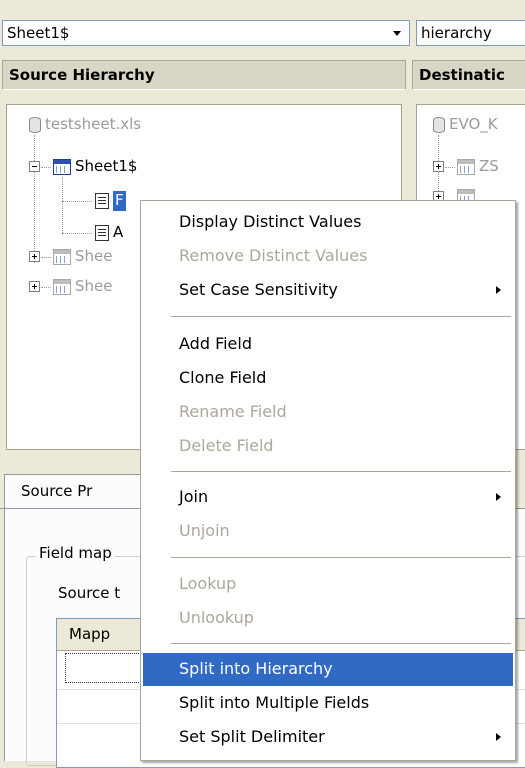  I want to click on menu-item-label: Lookup, so click(208, 583).